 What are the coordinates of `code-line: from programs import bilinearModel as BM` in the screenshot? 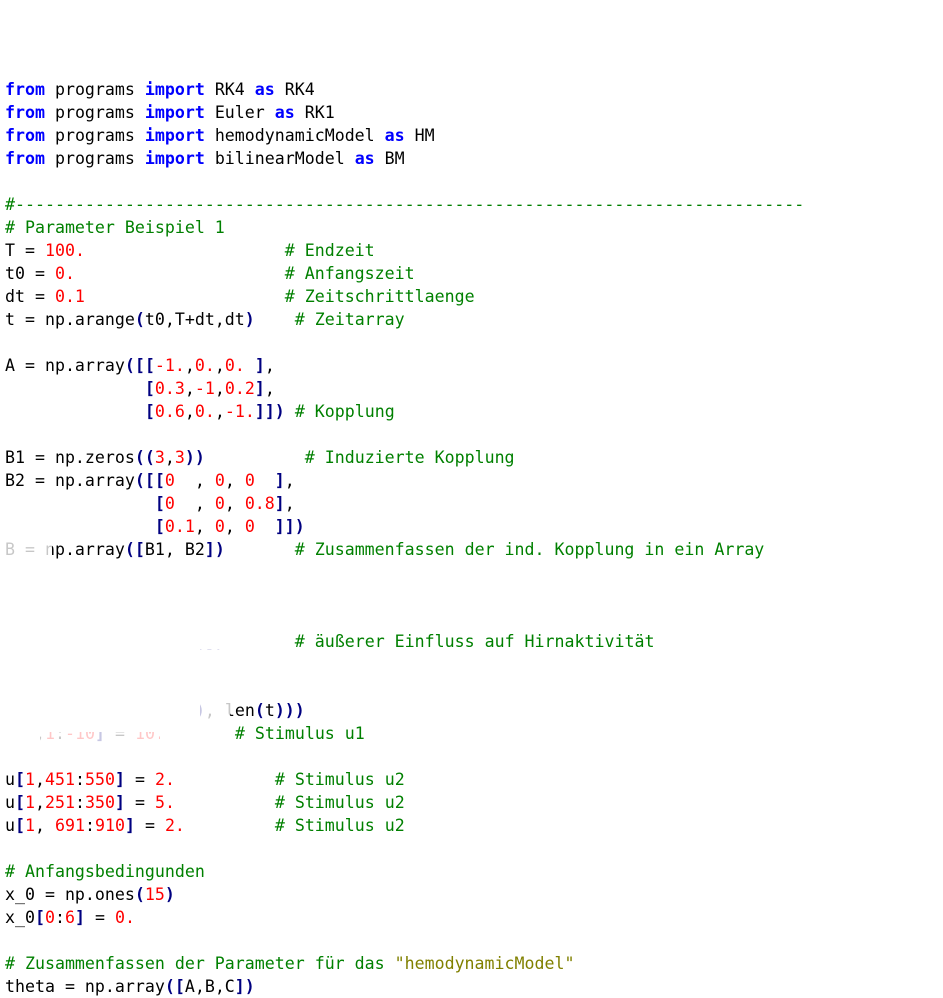 It's located at (205, 158).